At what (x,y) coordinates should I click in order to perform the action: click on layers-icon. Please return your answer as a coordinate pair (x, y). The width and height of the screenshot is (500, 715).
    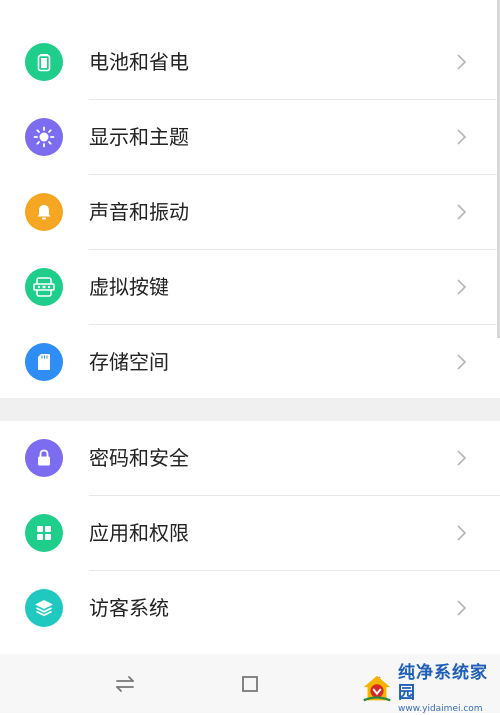
    Looking at the image, I should click on (44, 608).